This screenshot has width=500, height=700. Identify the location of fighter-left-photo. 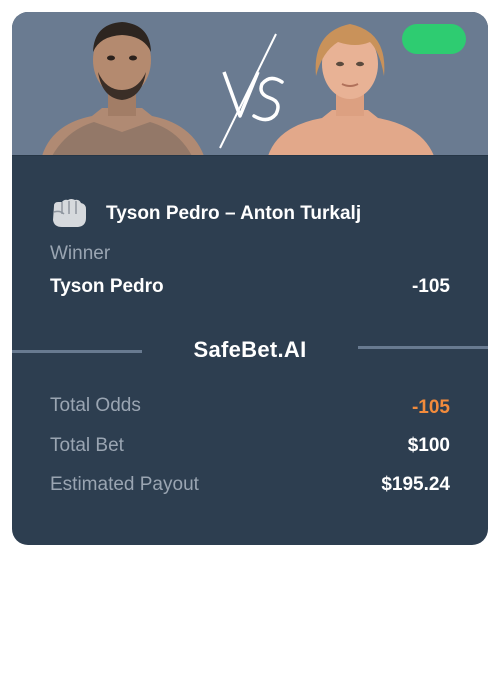
(123, 89).